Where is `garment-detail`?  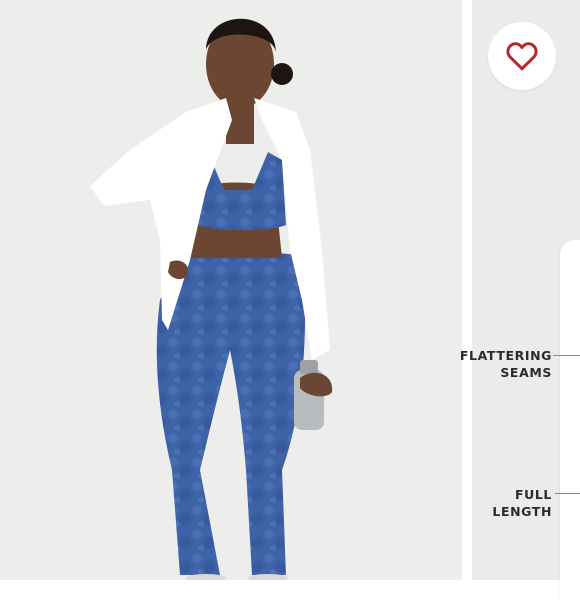 garment-detail is located at coordinates (570, 420).